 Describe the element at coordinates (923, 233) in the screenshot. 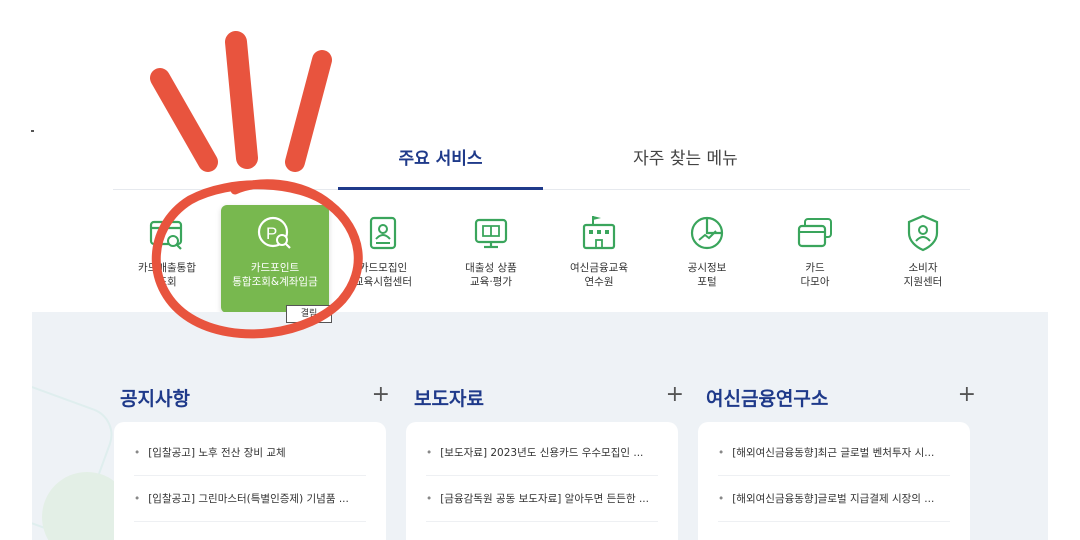

I see `shield-user-icon` at that location.